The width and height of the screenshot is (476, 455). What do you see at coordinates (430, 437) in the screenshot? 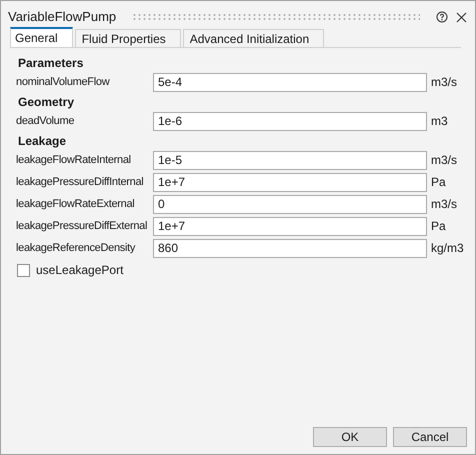
I see `cancel-button: Cancel` at bounding box center [430, 437].